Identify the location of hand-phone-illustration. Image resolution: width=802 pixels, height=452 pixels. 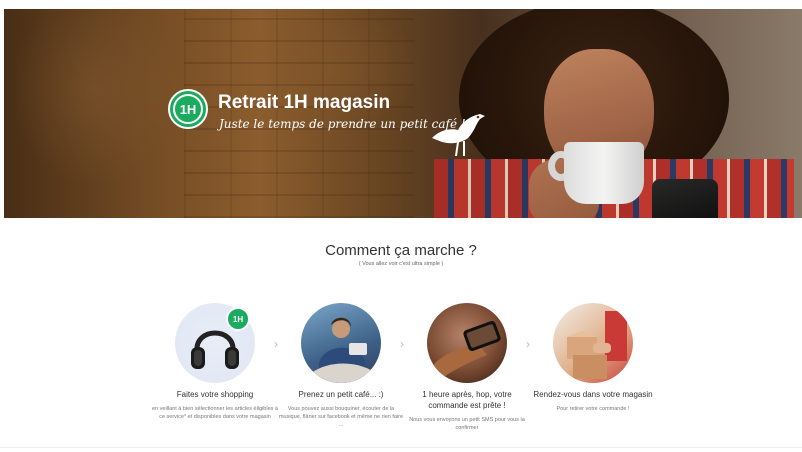
(467, 349).